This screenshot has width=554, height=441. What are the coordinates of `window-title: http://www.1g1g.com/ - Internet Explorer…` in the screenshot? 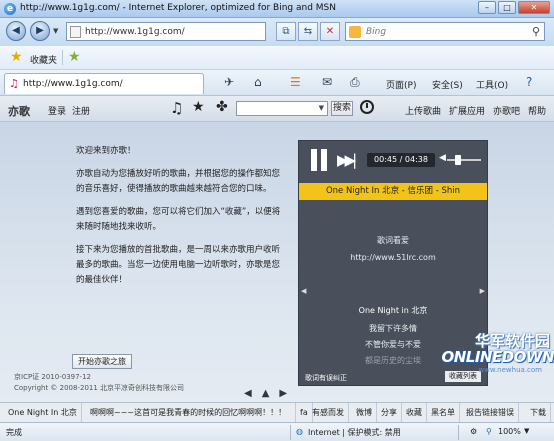 It's located at (178, 8).